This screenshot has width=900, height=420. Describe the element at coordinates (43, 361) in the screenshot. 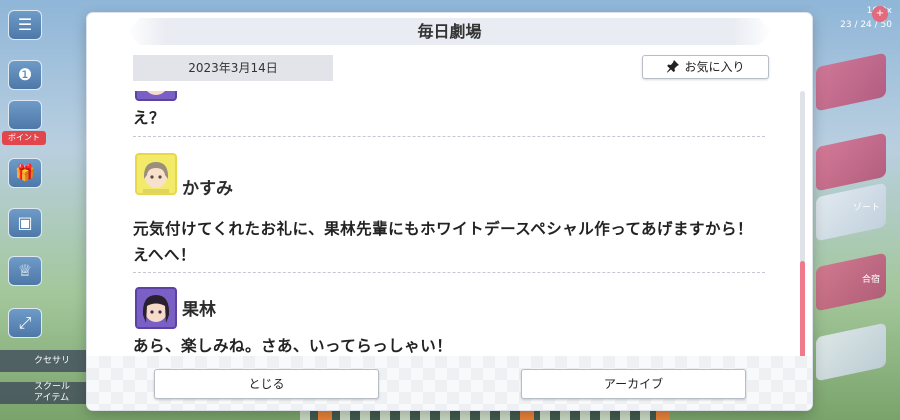

I see `accessory-tag: クセサリ` at that location.